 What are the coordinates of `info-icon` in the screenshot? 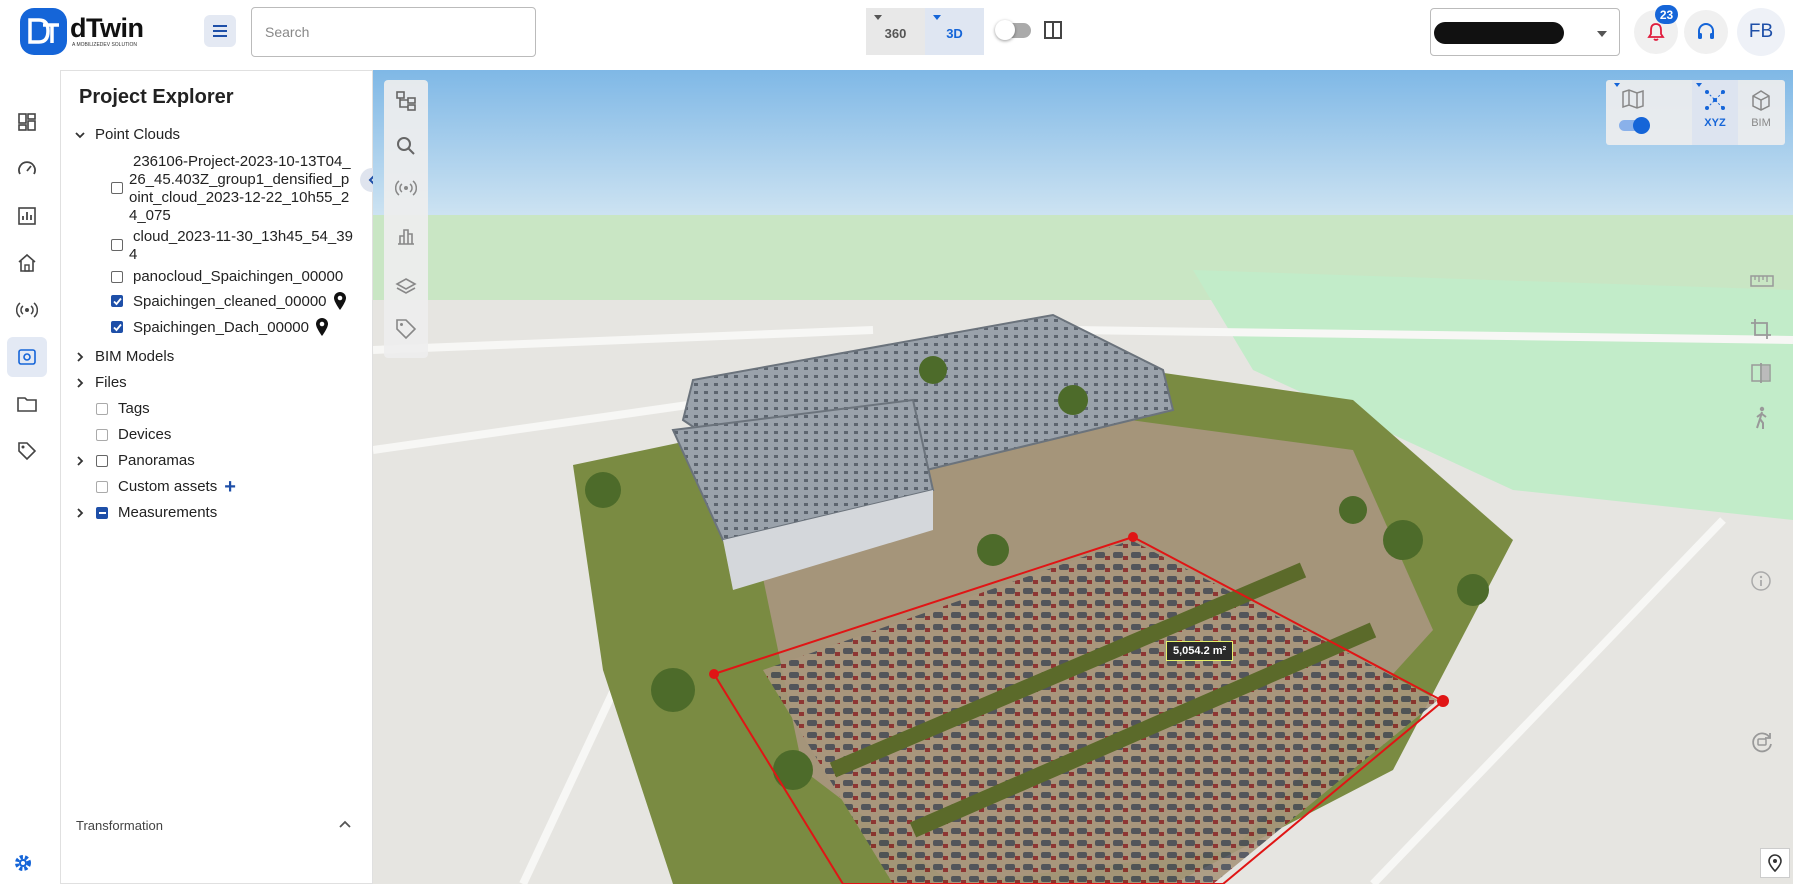 It's located at (1761, 581).